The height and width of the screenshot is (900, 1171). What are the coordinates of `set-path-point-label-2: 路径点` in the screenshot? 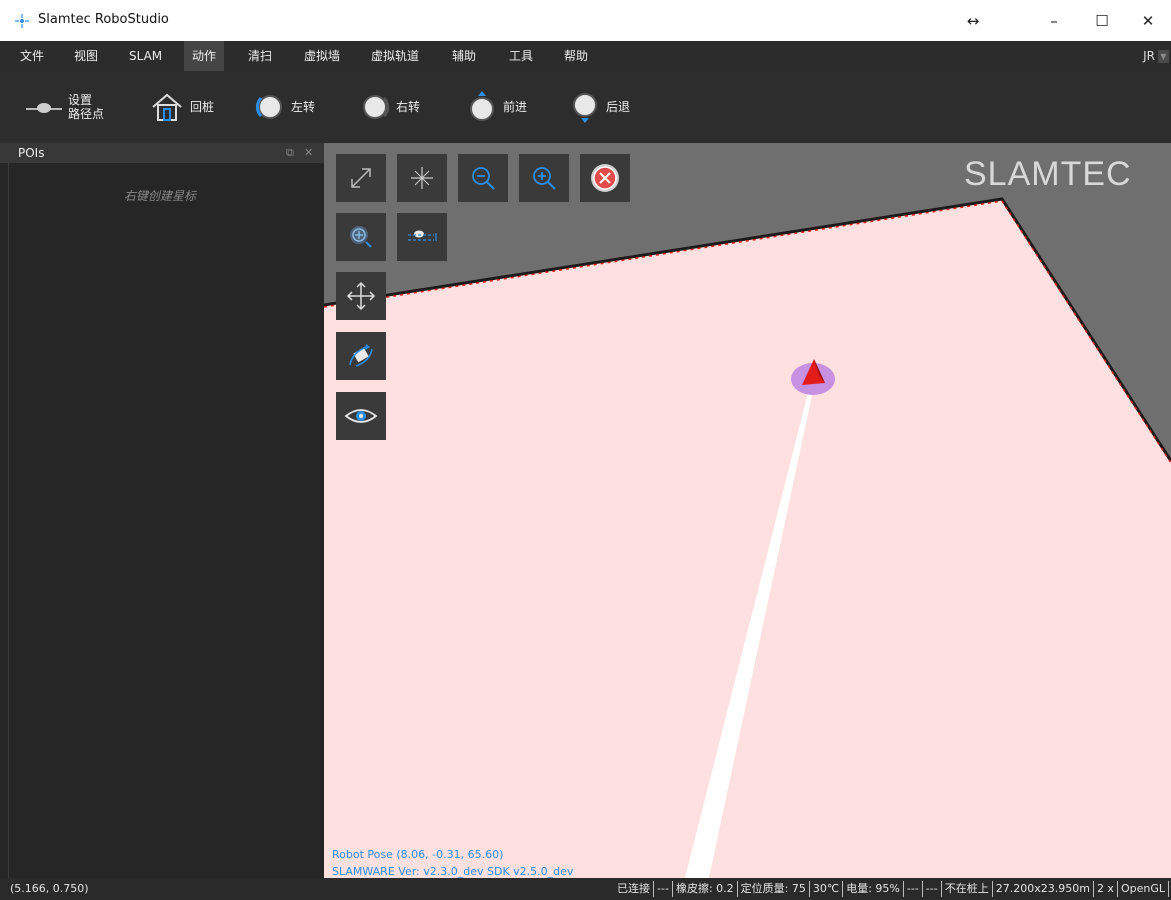 It's located at (86, 114).